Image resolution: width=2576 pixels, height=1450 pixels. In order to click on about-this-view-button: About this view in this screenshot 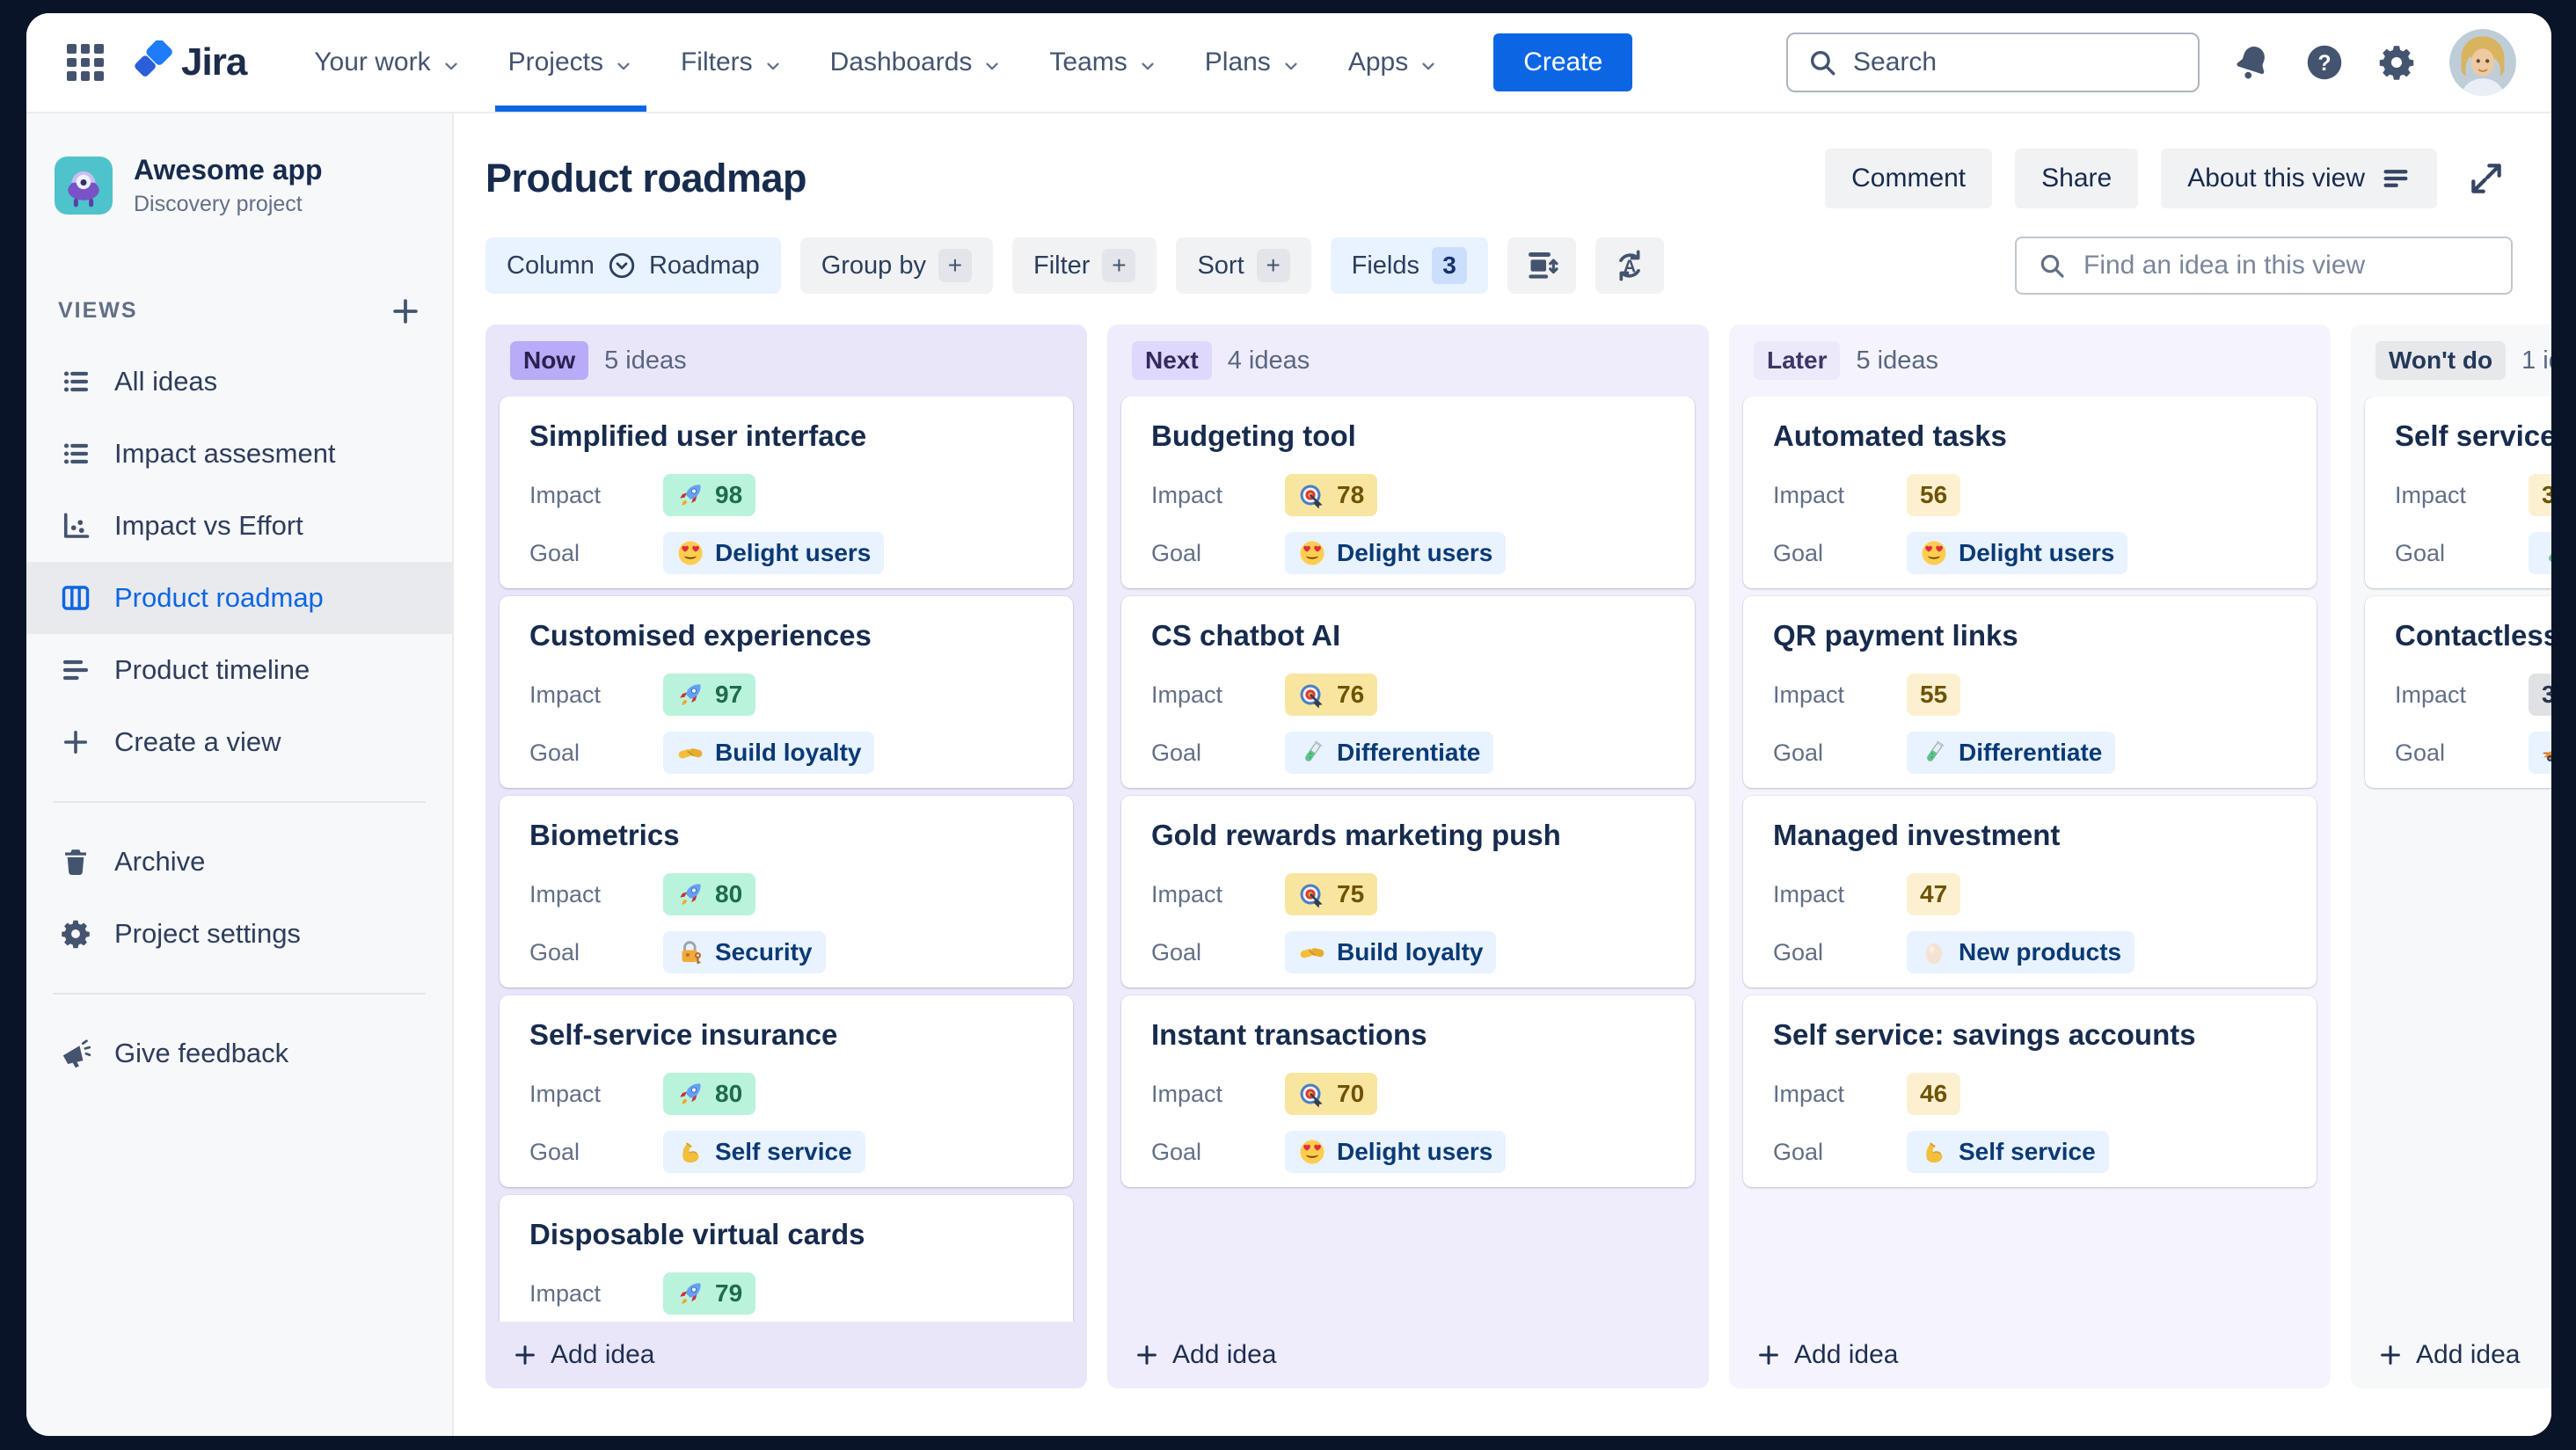, I will do `click(2299, 178)`.